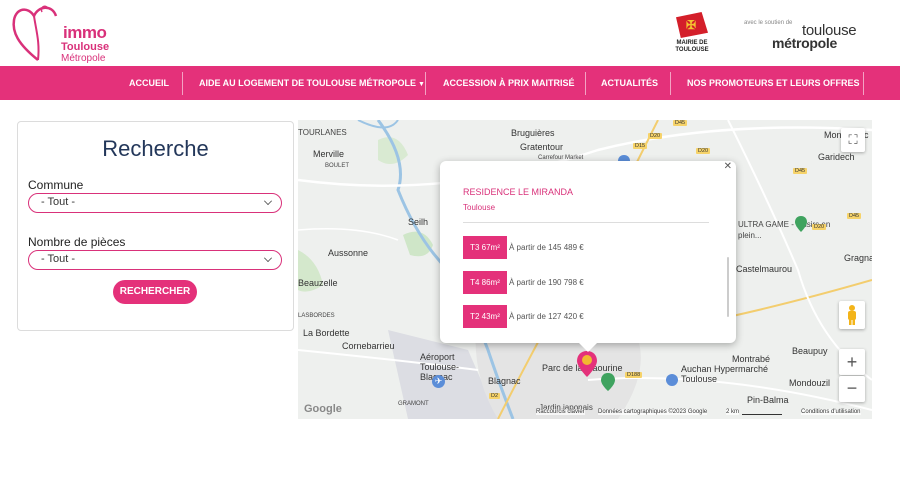 The width and height of the screenshot is (900, 481). Describe the element at coordinates (413, 404) in the screenshot. I see `map-label-gramont: GRAMONT` at that location.